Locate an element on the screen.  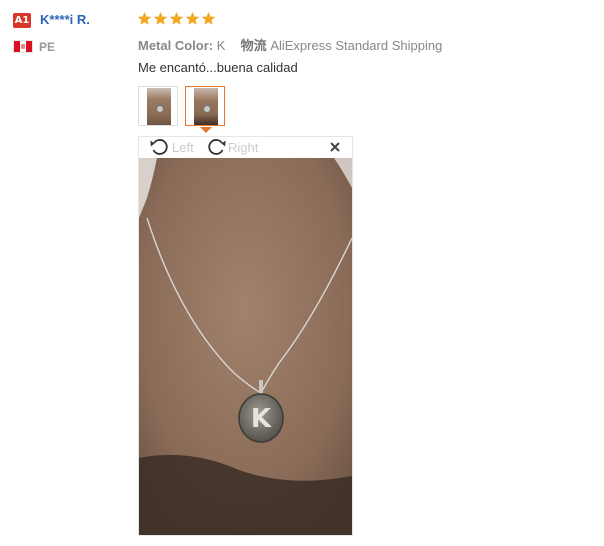
review-photo-thumbnail-selected is located at coordinates (205, 106).